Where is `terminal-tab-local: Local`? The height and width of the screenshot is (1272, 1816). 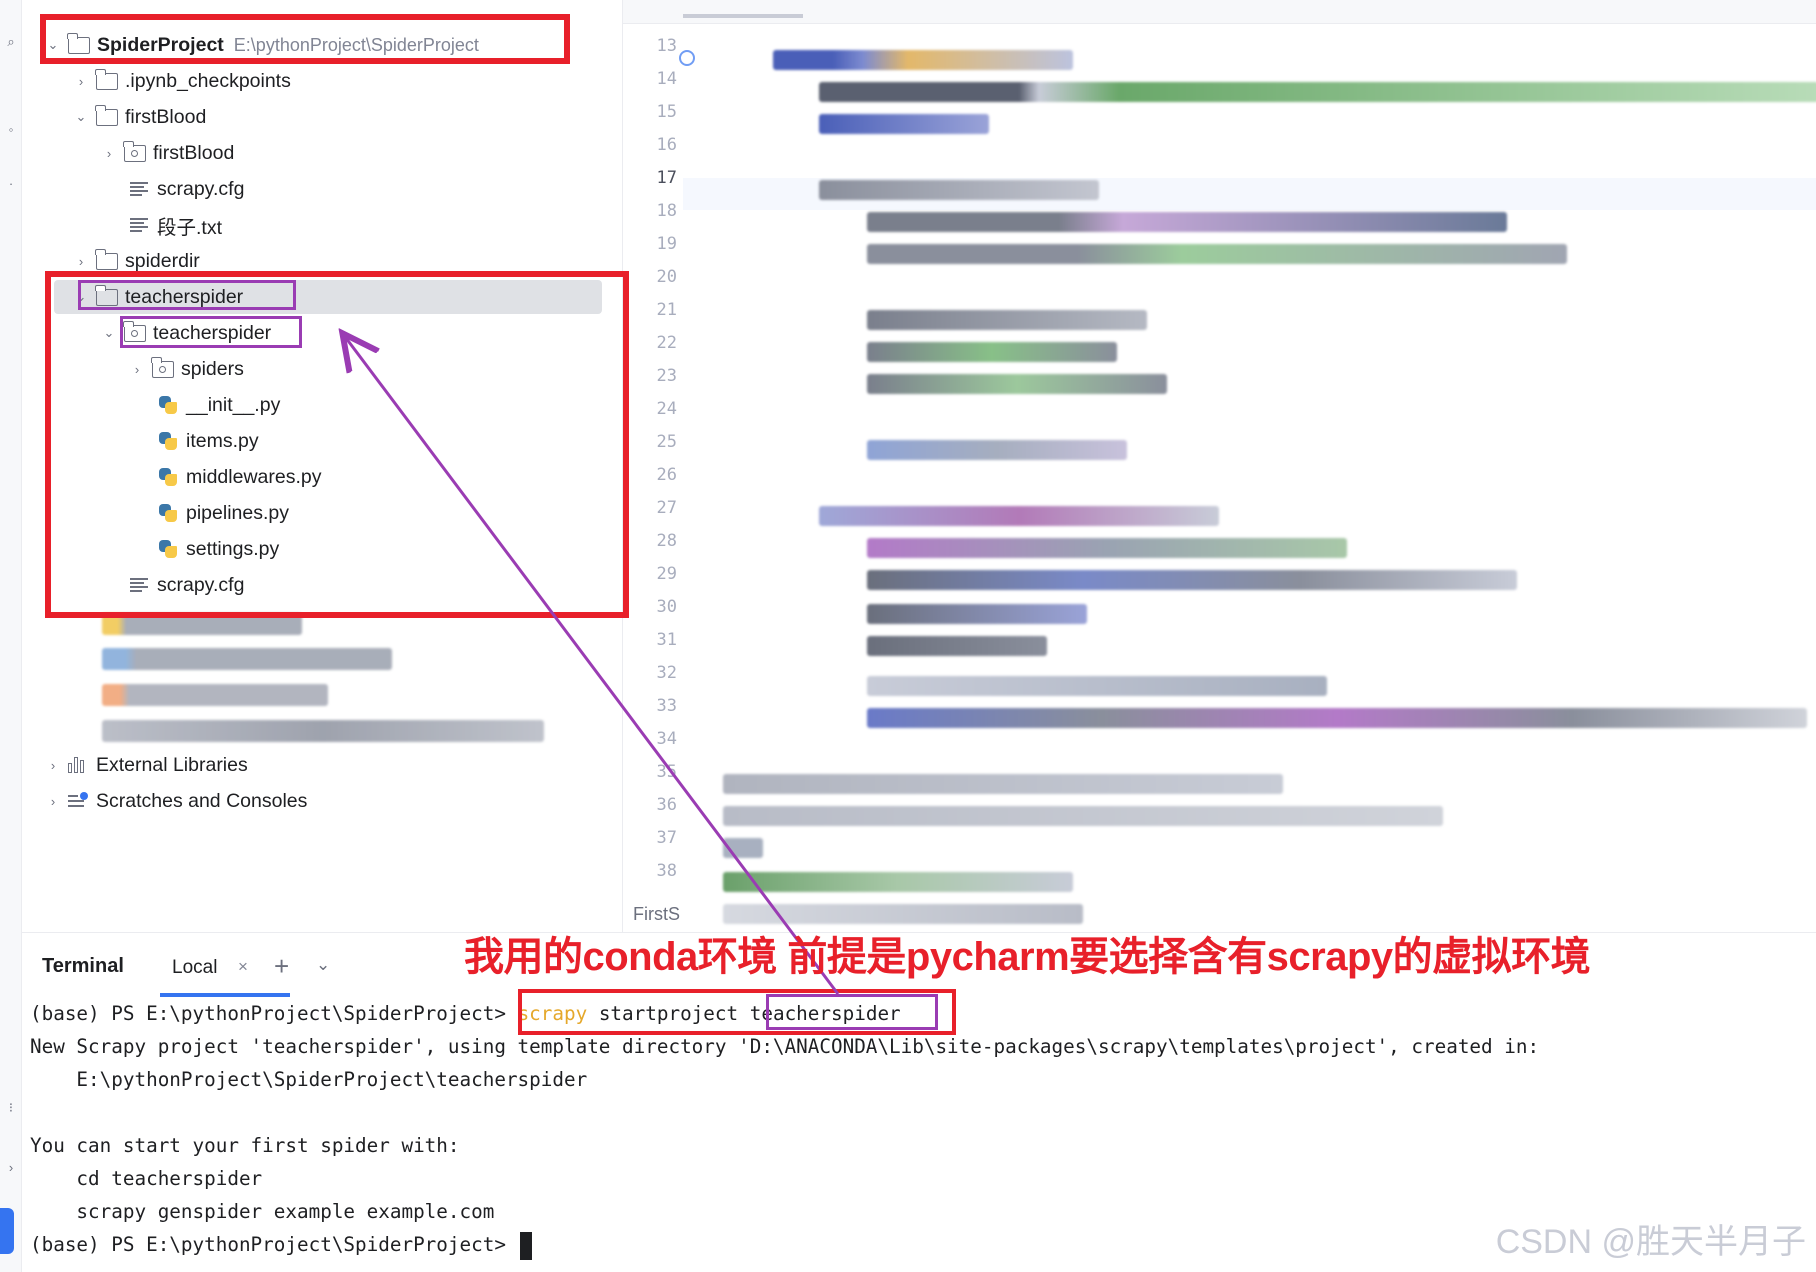 terminal-tab-local: Local is located at coordinates (194, 968).